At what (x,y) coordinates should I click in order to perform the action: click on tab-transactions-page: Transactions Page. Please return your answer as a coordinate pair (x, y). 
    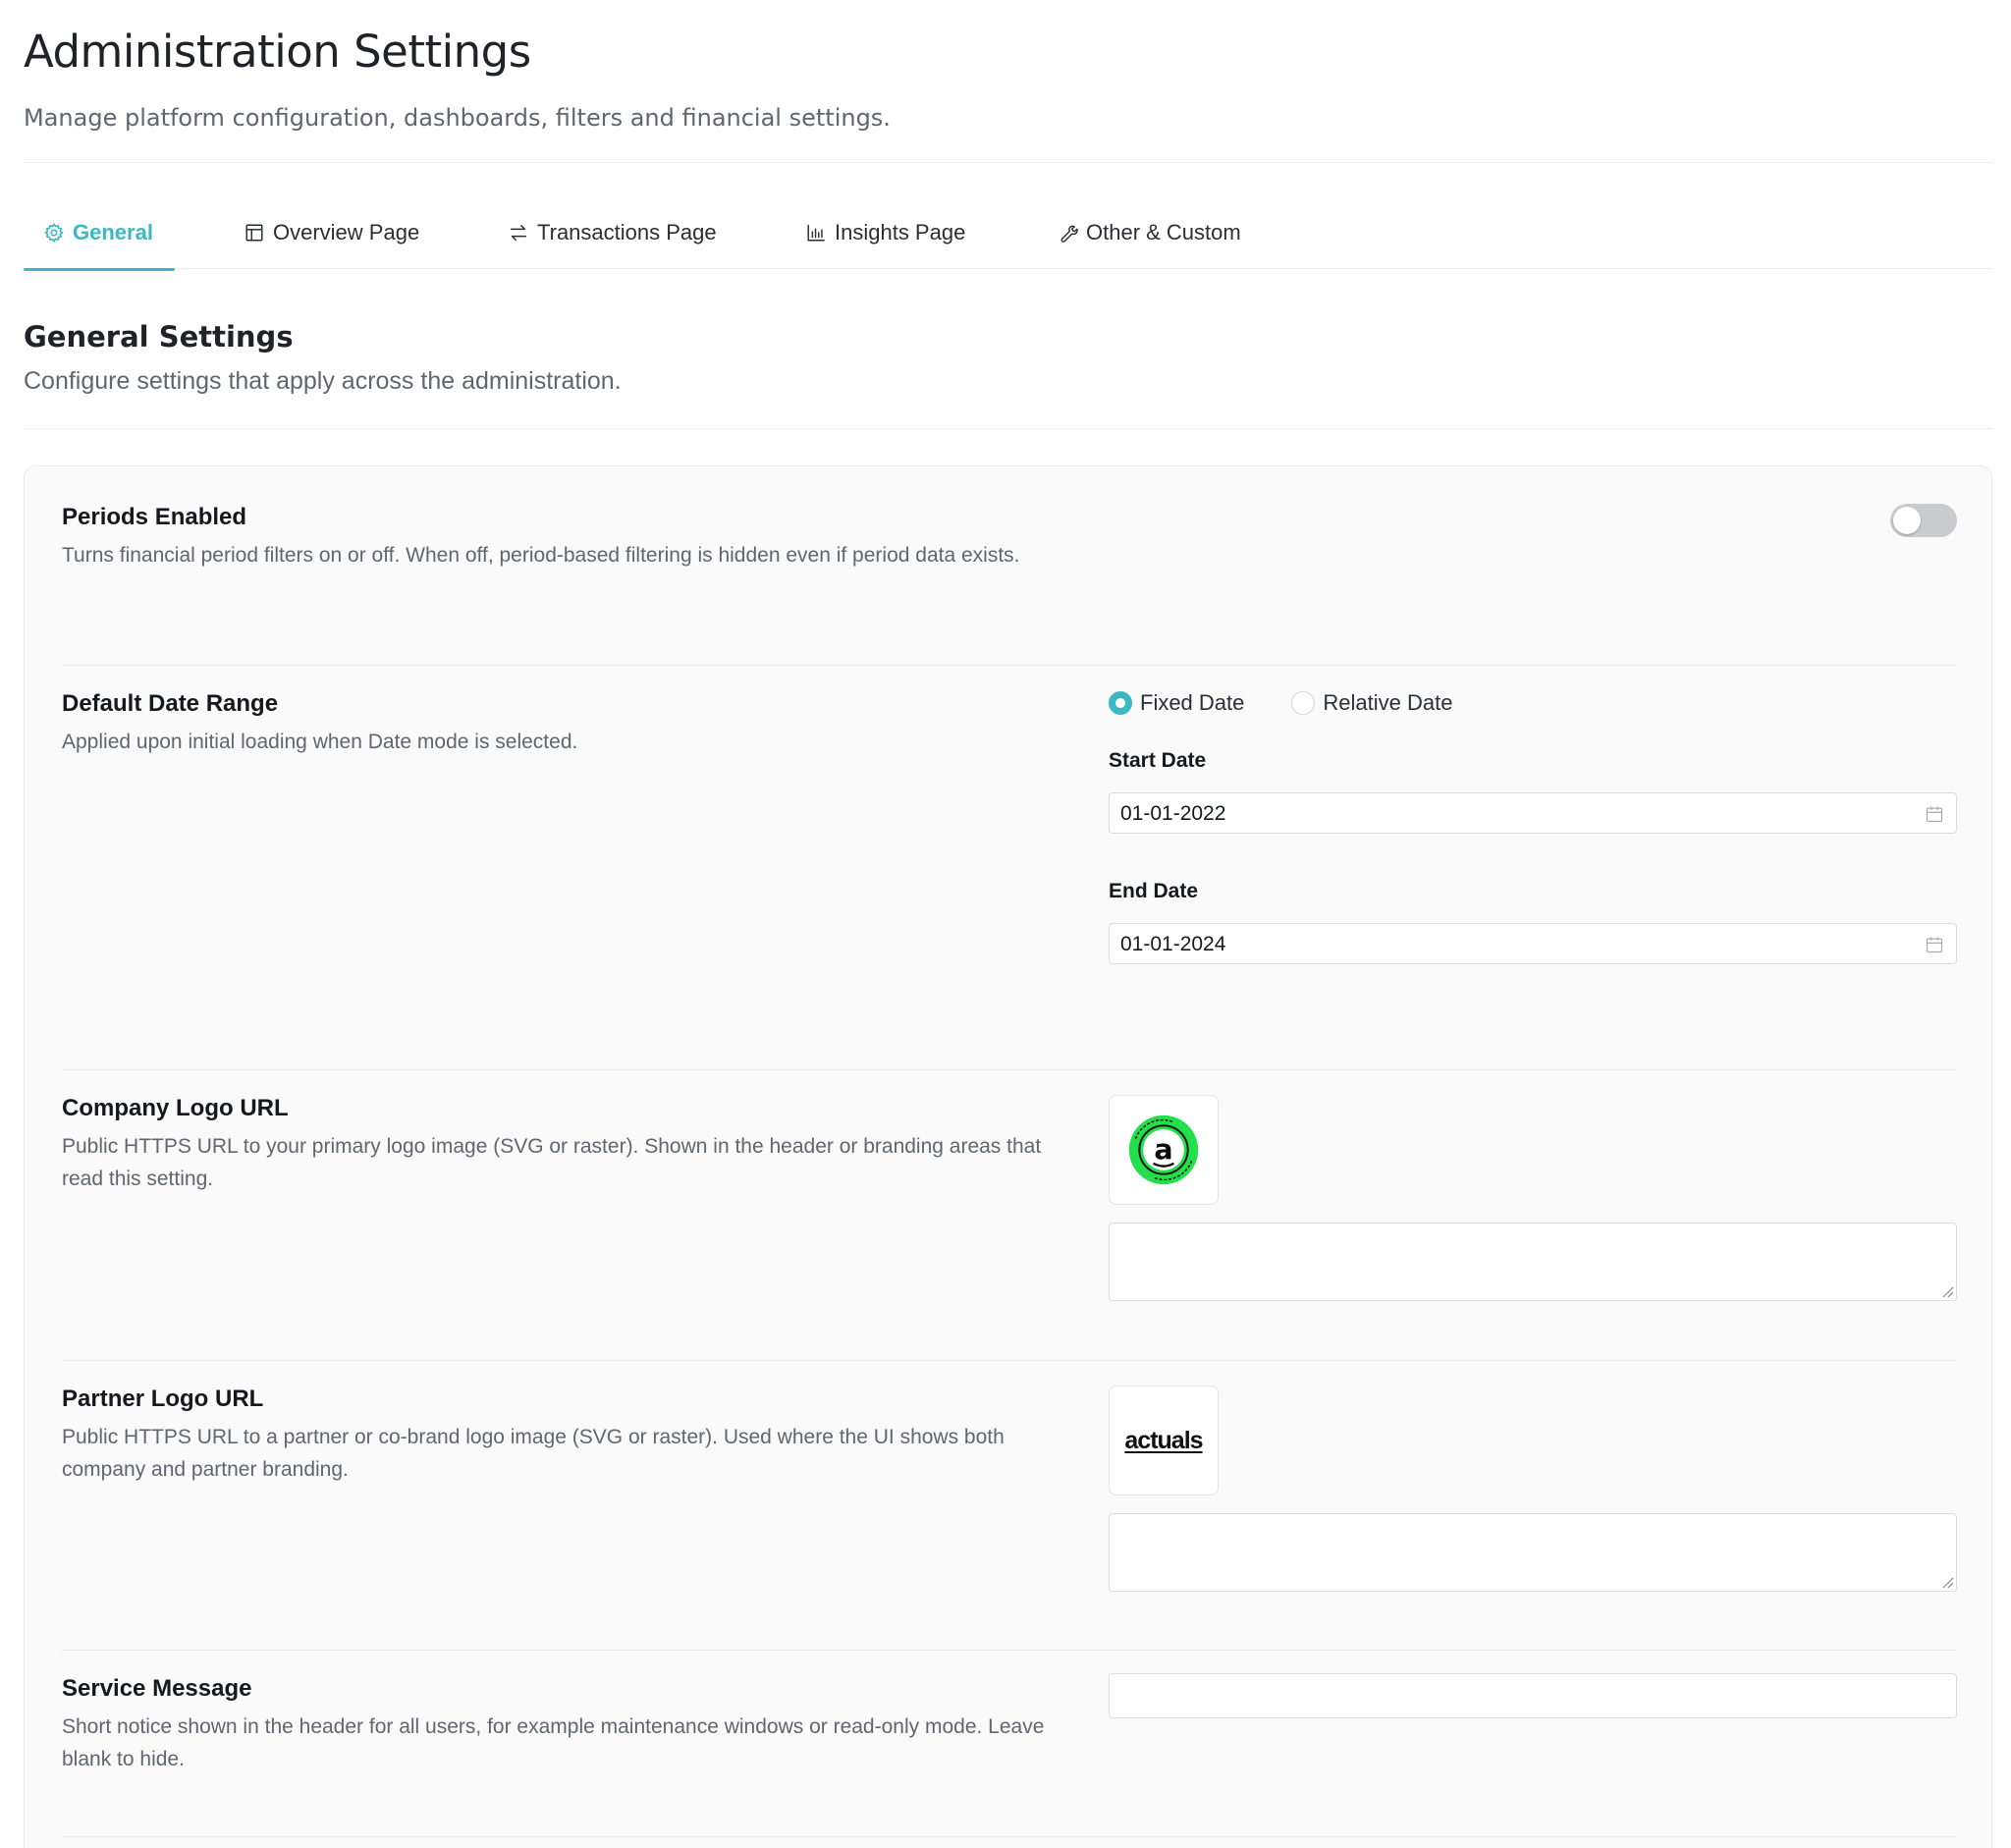
    Looking at the image, I should click on (612, 235).